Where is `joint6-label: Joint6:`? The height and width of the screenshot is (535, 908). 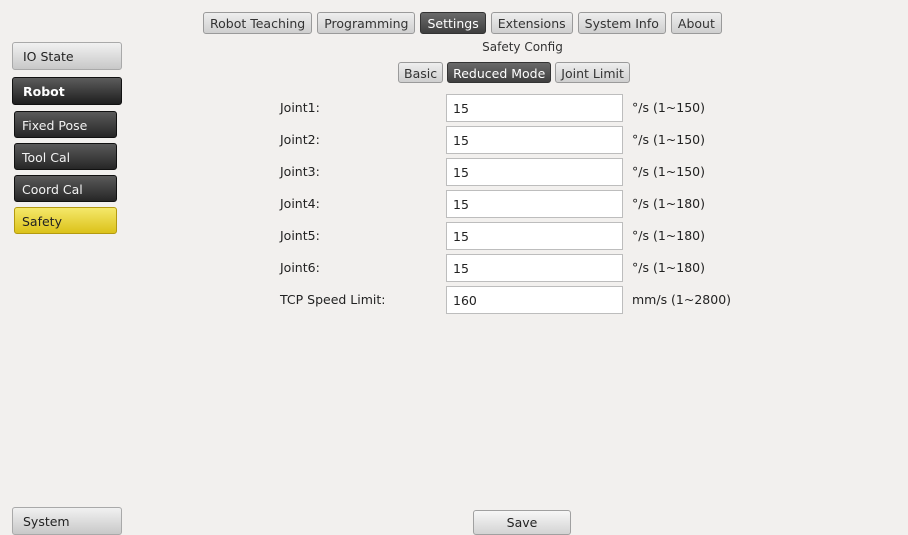
joint6-label: Joint6: is located at coordinates (300, 267).